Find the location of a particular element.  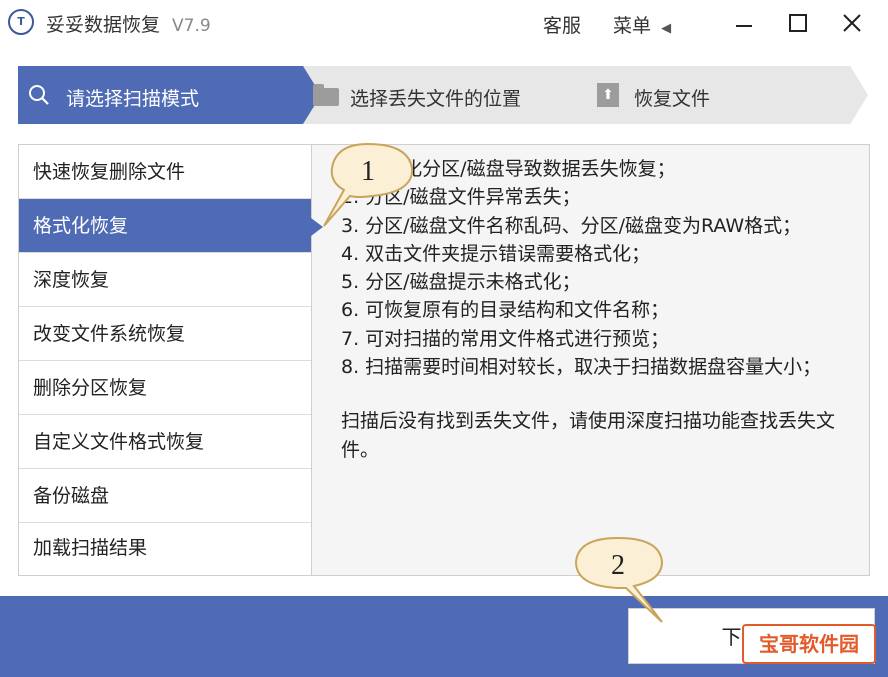

minimize-icon is located at coordinates (744, 26).